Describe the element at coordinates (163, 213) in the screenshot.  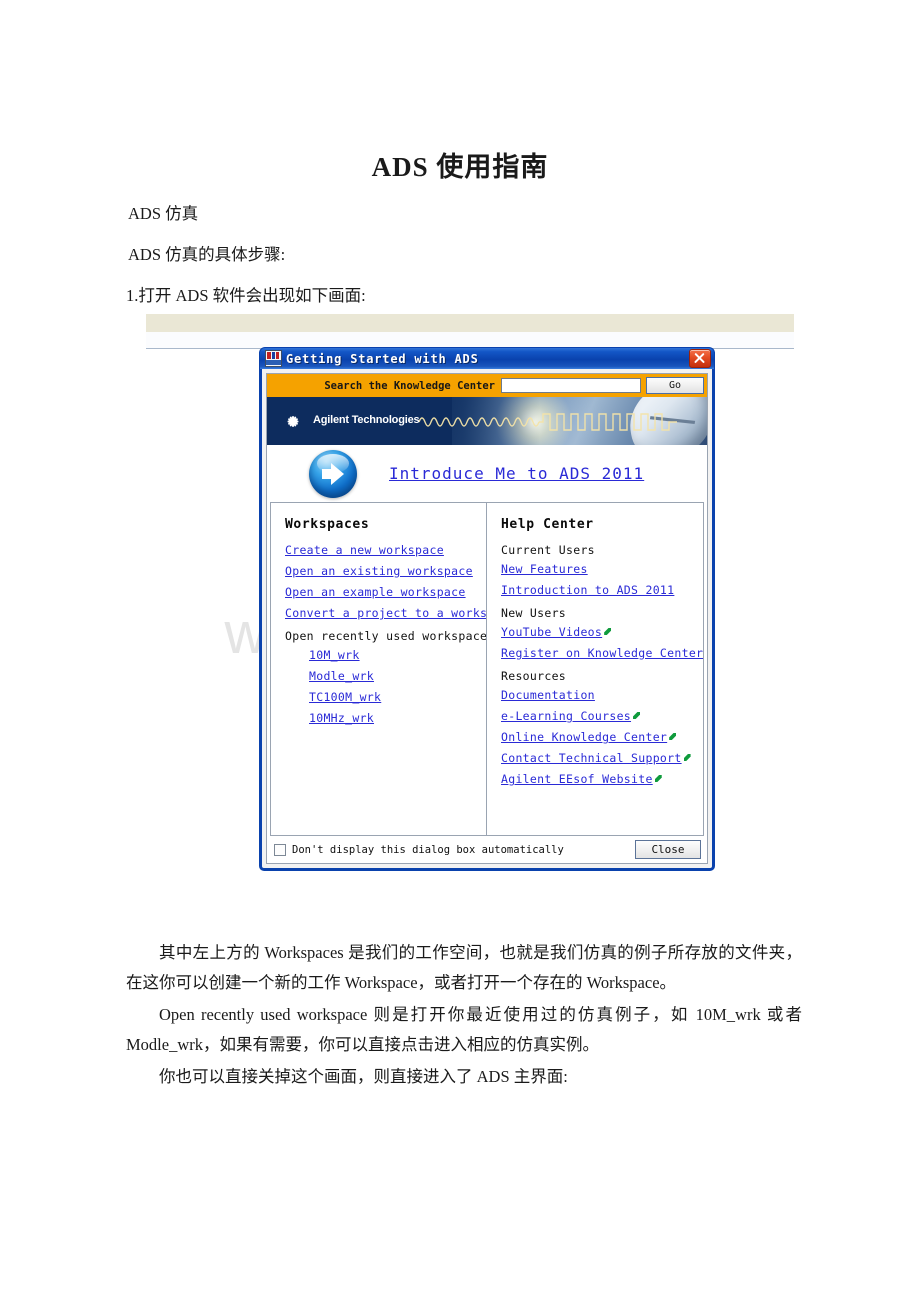
I see `doc-line-1: ADS 仿真` at that location.